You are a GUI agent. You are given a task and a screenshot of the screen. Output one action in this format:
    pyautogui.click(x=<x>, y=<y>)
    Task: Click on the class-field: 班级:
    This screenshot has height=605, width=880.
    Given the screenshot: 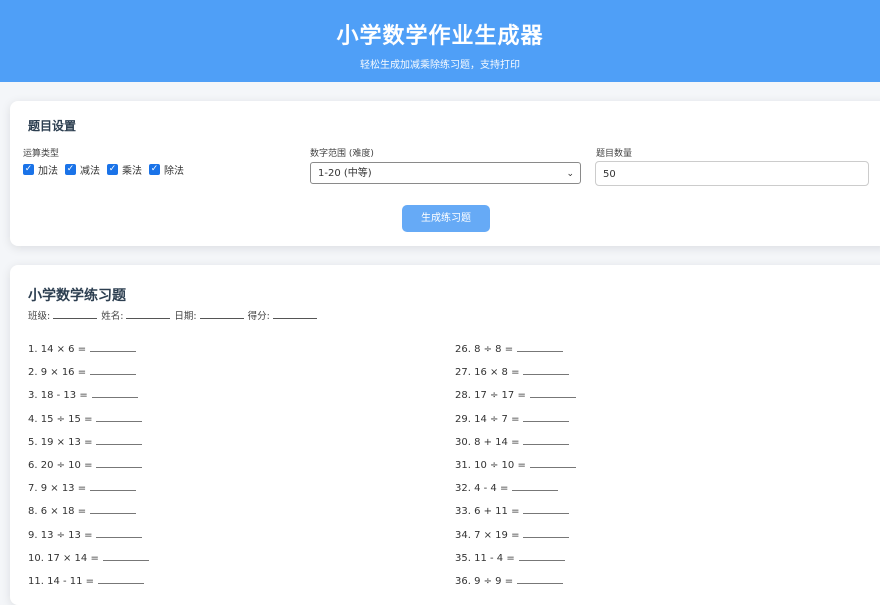 What is the action you would take?
    pyautogui.click(x=63, y=315)
    